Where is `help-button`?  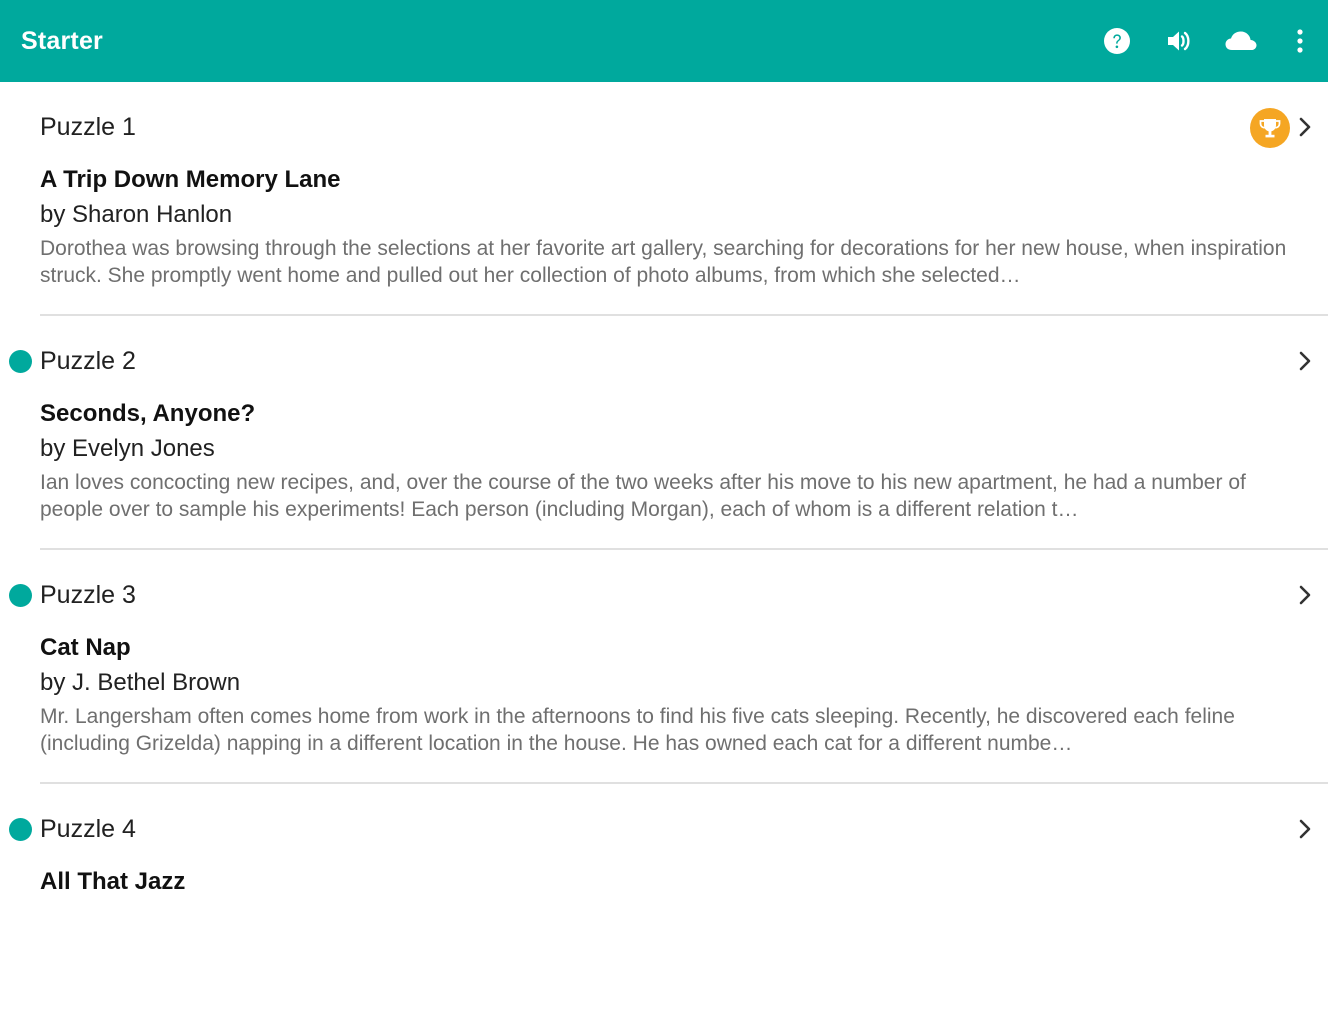 help-button is located at coordinates (1117, 41).